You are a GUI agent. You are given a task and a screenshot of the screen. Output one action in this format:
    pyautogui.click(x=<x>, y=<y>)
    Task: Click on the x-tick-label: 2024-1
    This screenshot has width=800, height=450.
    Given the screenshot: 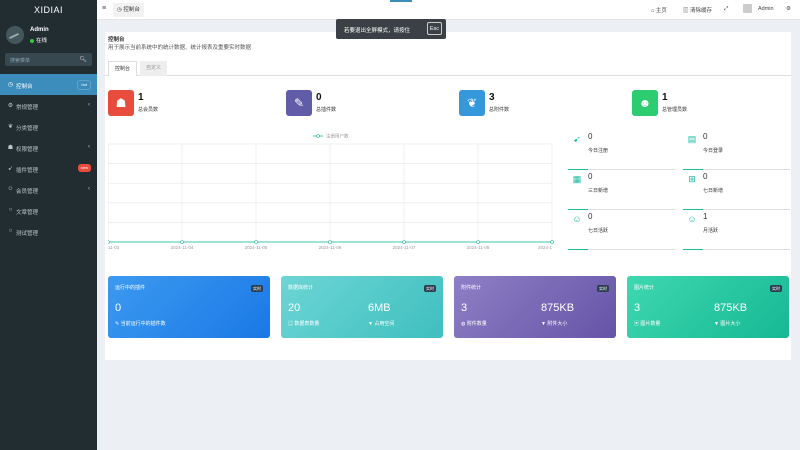 What is the action you would take?
    pyautogui.click(x=545, y=247)
    